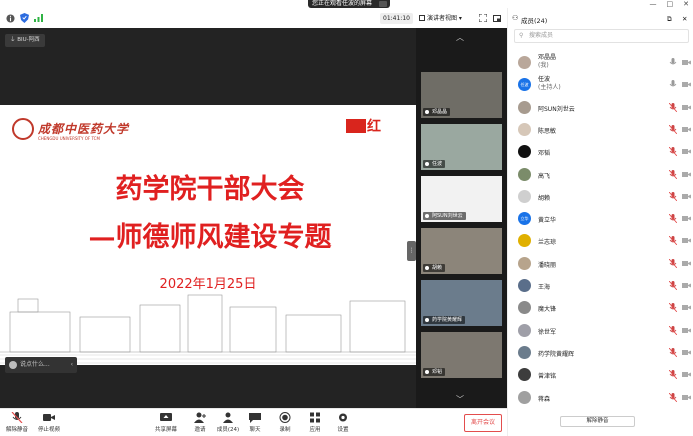 This screenshot has width=693, height=436. What do you see at coordinates (653, 4) in the screenshot?
I see `minimize-button: —` at bounding box center [653, 4].